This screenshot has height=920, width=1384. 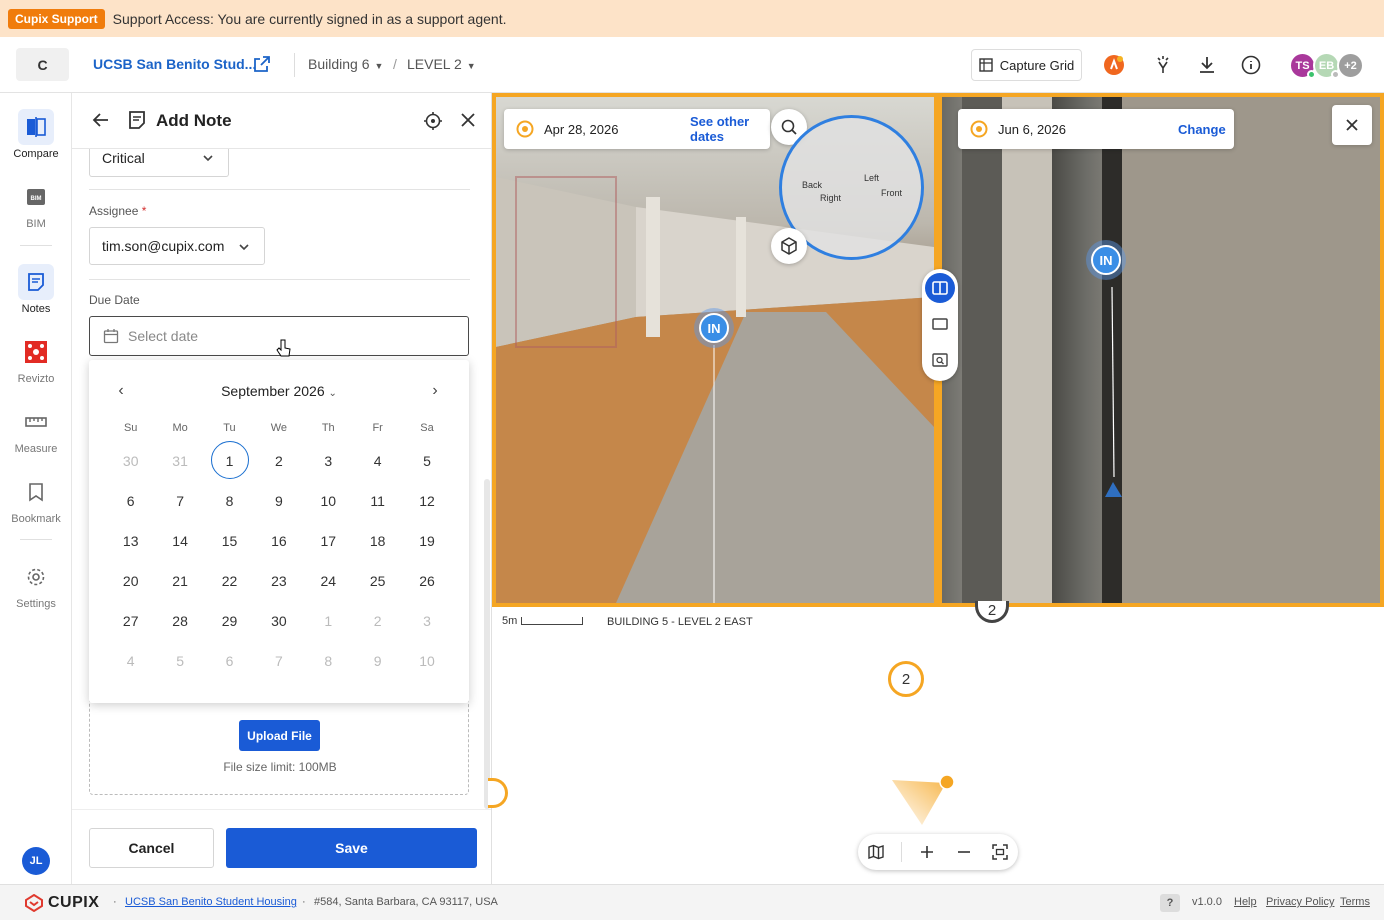 I want to click on breadcrumb-level: LEVEL 2 ▼, so click(x=441, y=64).